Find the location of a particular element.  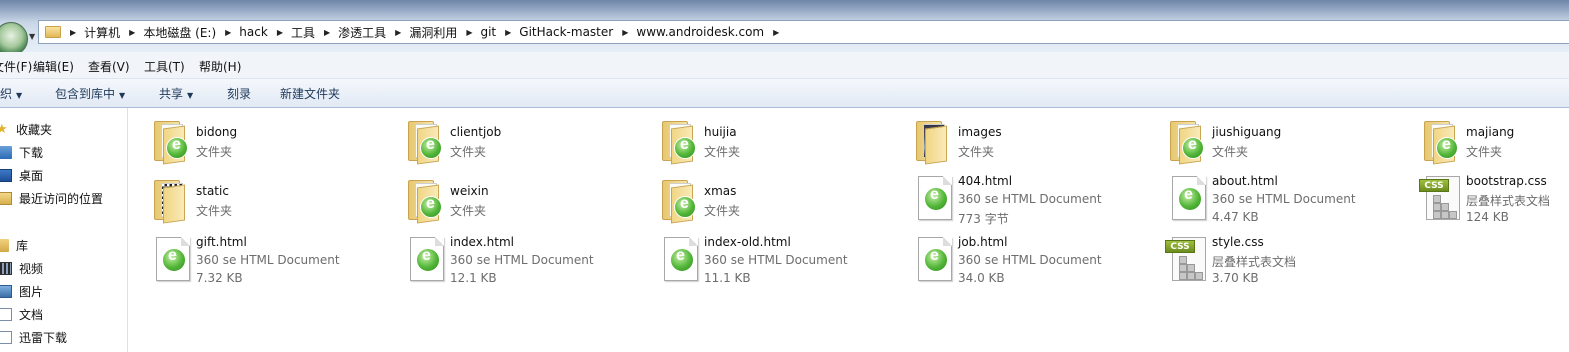

share-button: 共享 ▼ is located at coordinates (176, 93).